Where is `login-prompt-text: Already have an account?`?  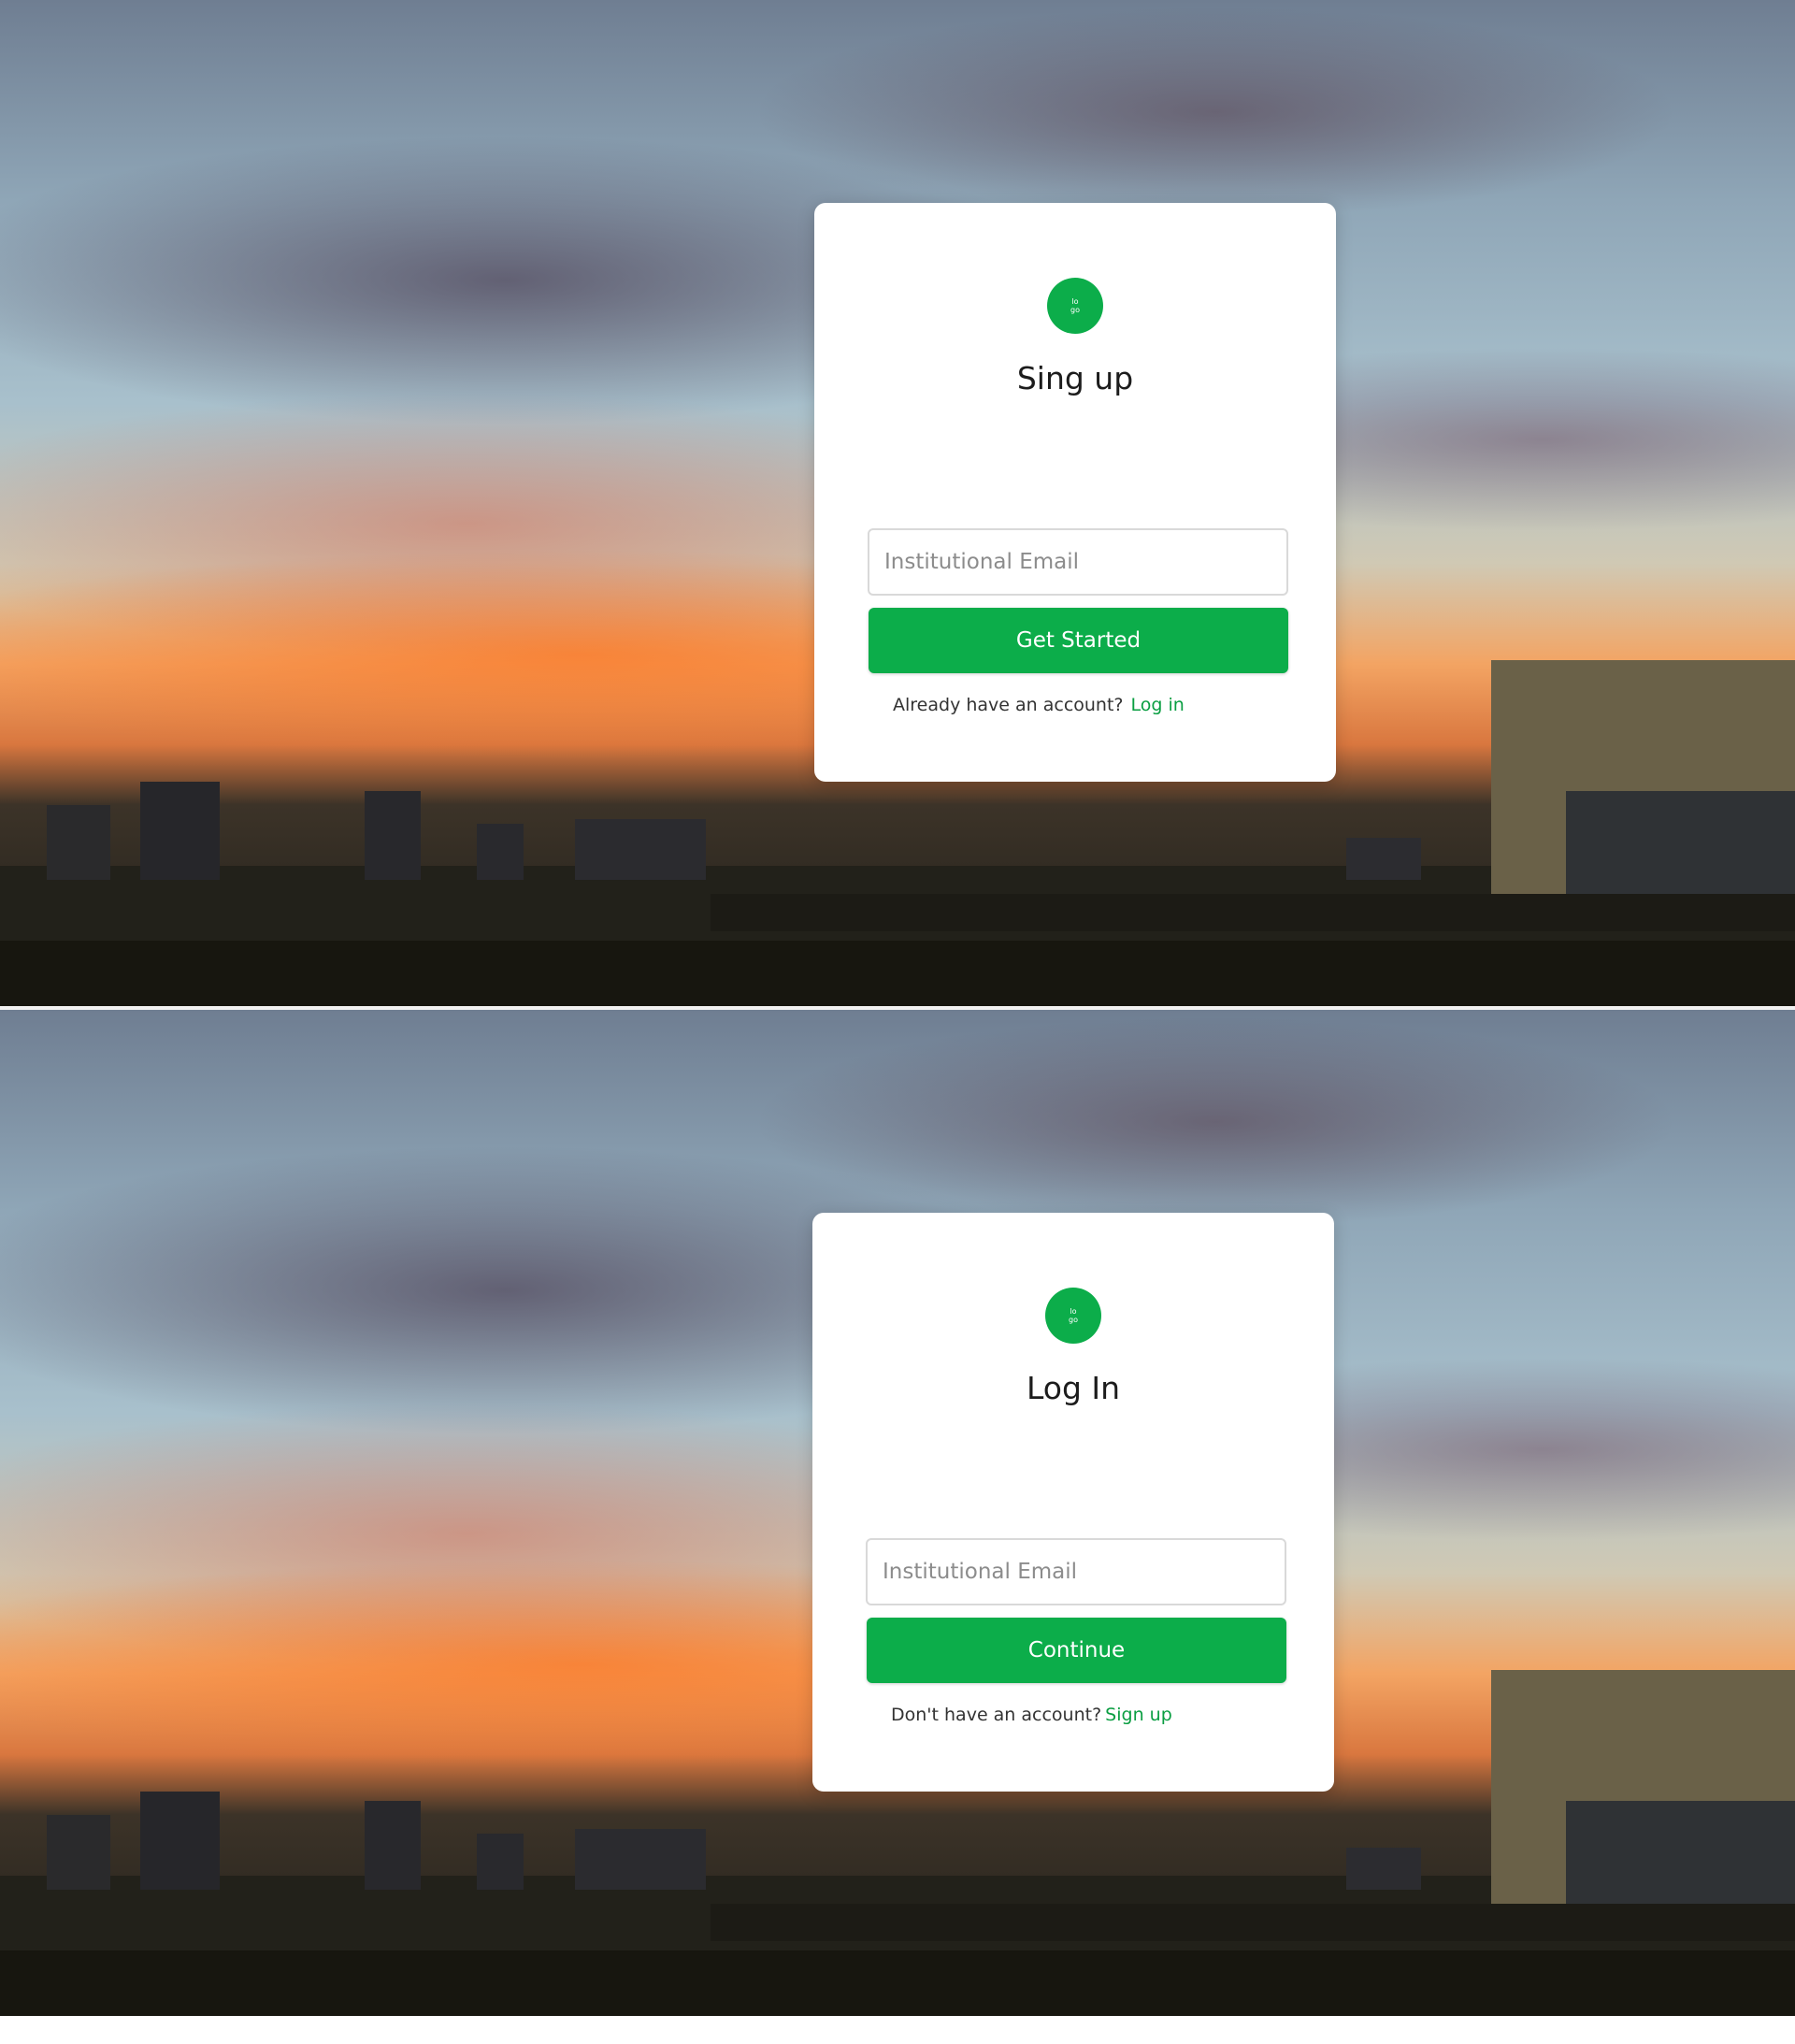
login-prompt-text: Already have an account? is located at coordinates (1009, 705).